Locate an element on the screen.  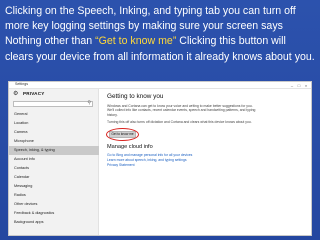
sidebar-item-contacts: Contacts is located at coordinates (54, 168).